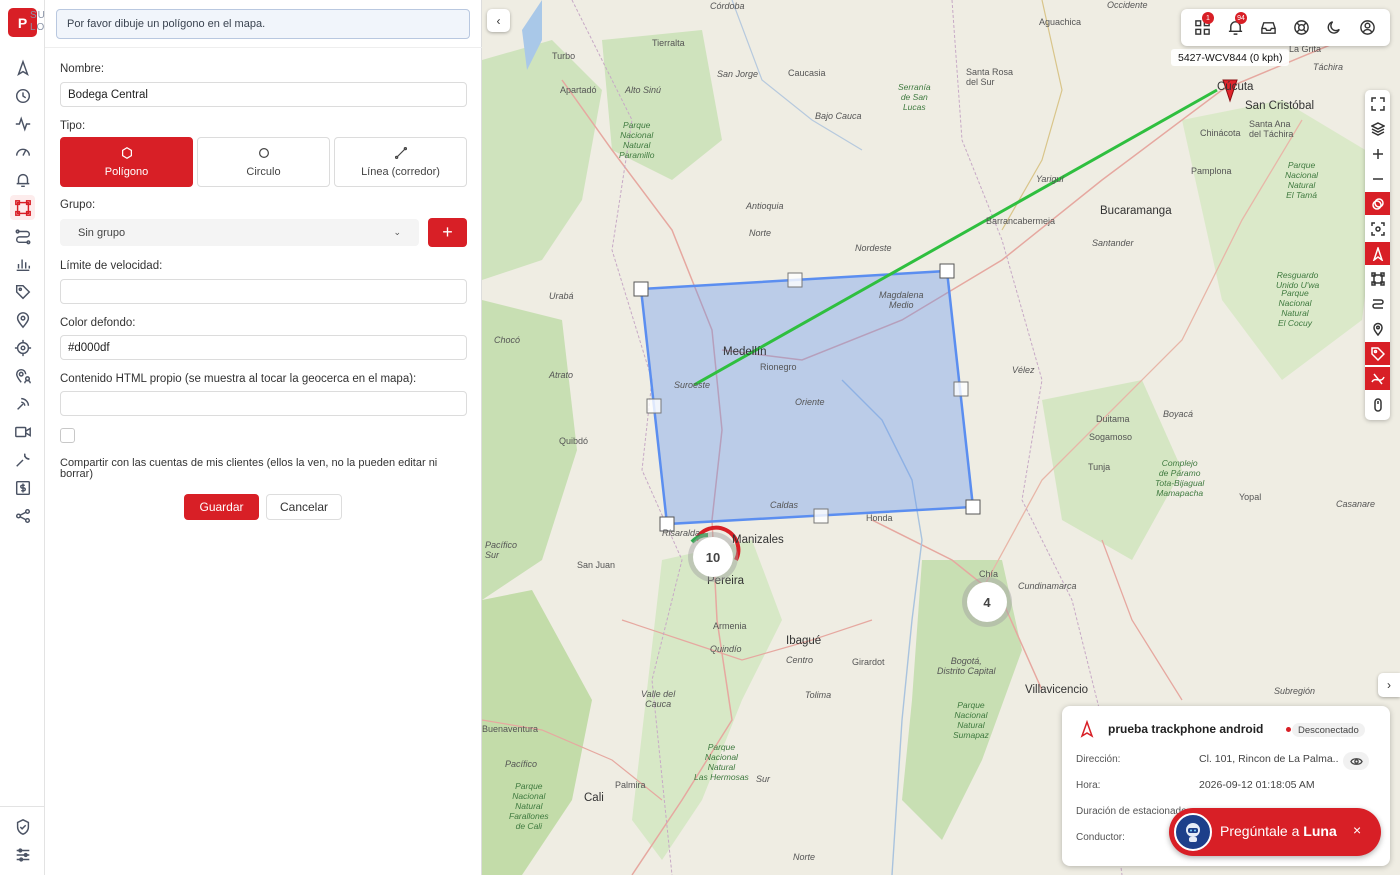 Image resolution: width=1400 pixels, height=875 pixels. Describe the element at coordinates (304, 507) in the screenshot. I see `cancel-button: Cancelar` at that location.